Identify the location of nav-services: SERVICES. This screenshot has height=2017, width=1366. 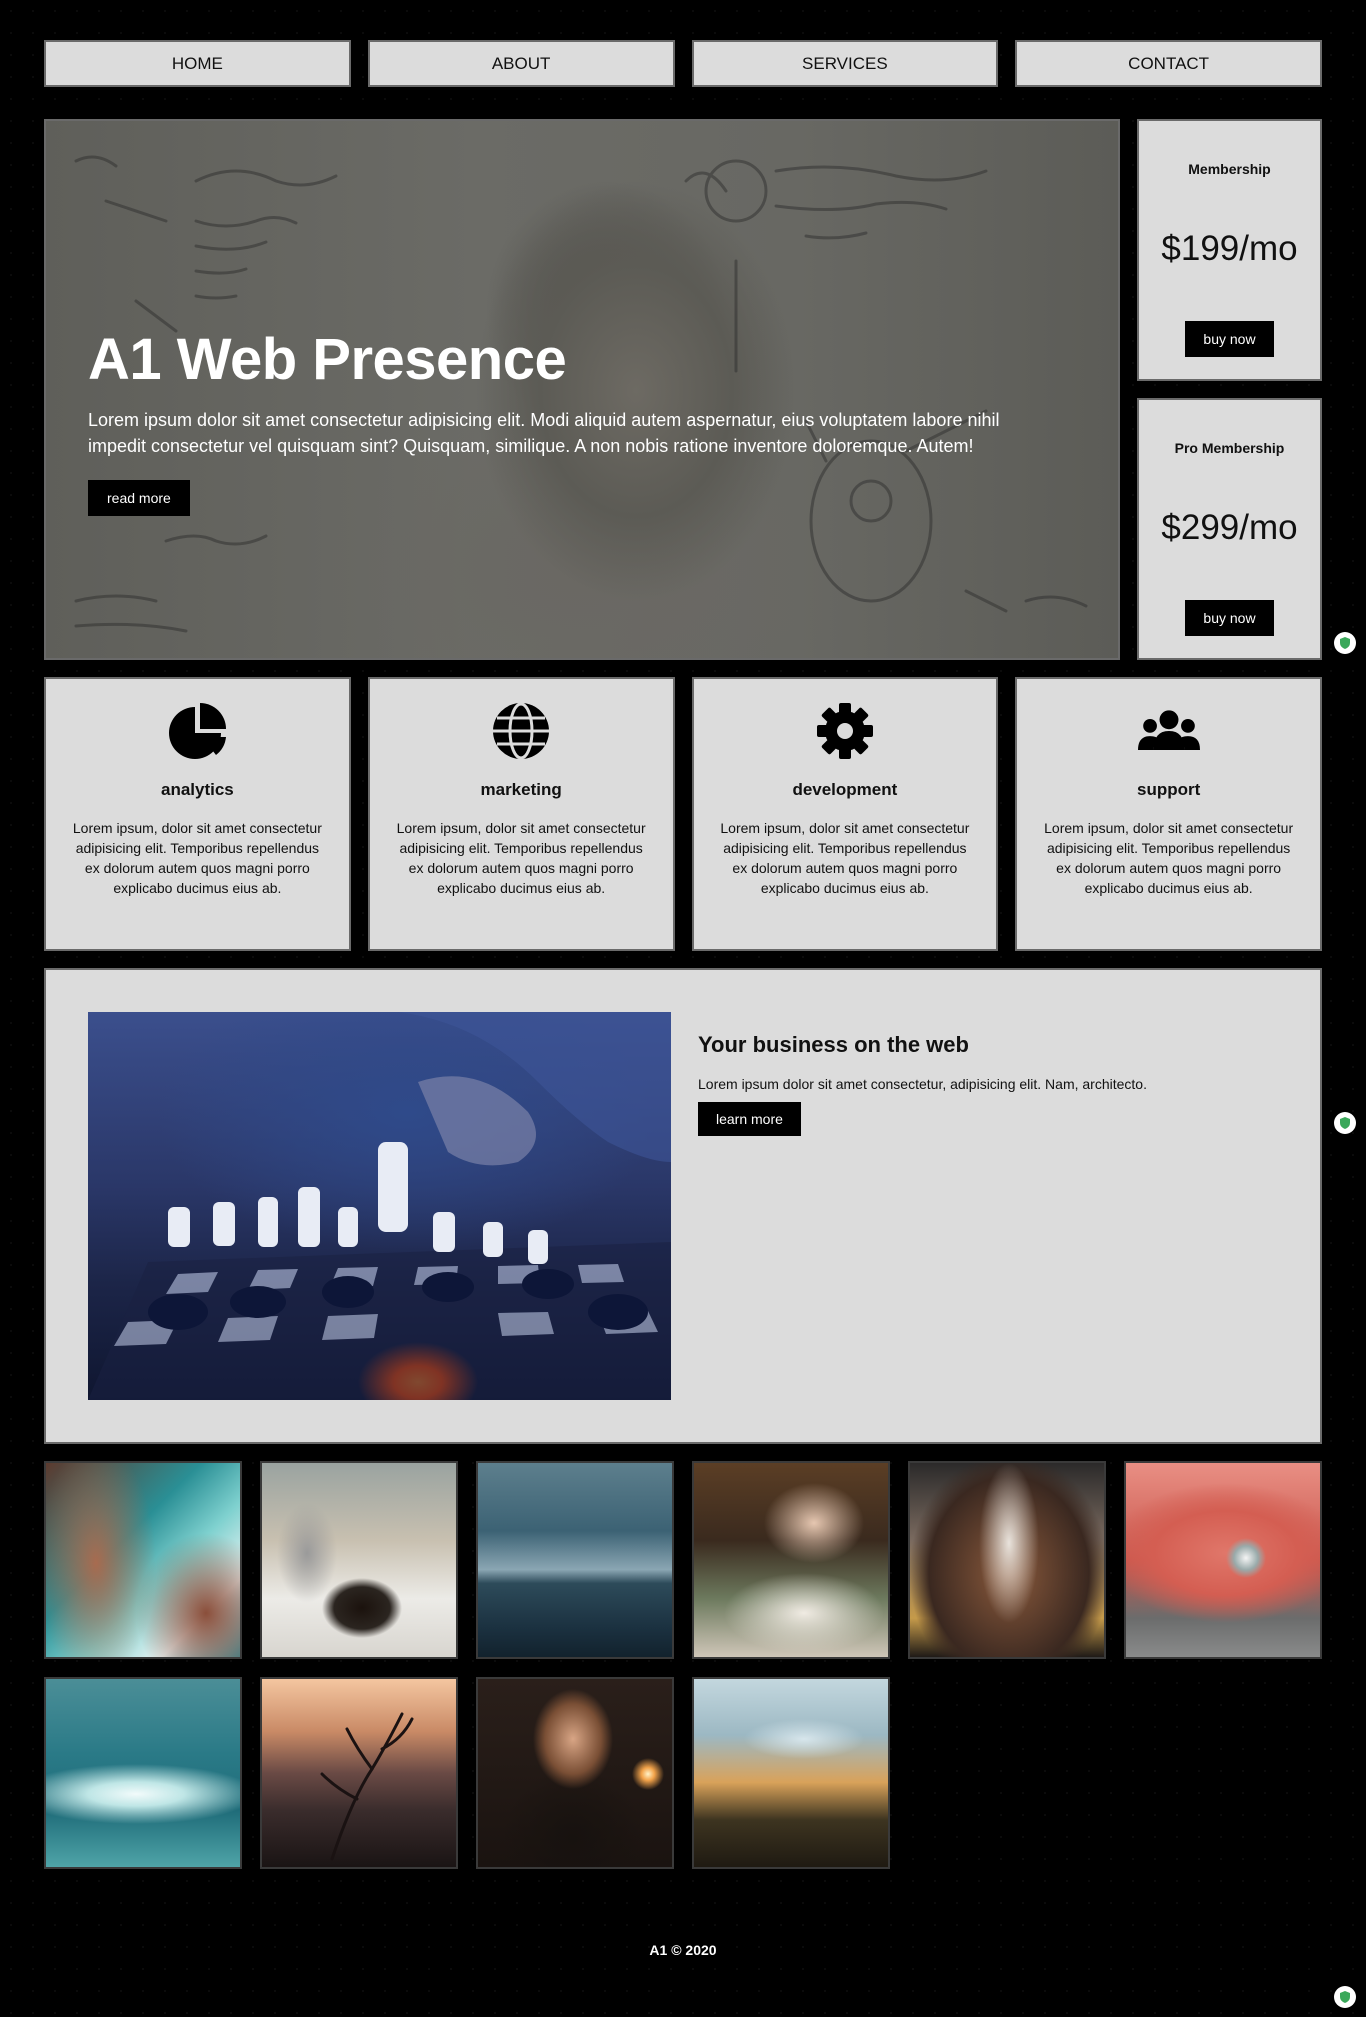
(845, 63).